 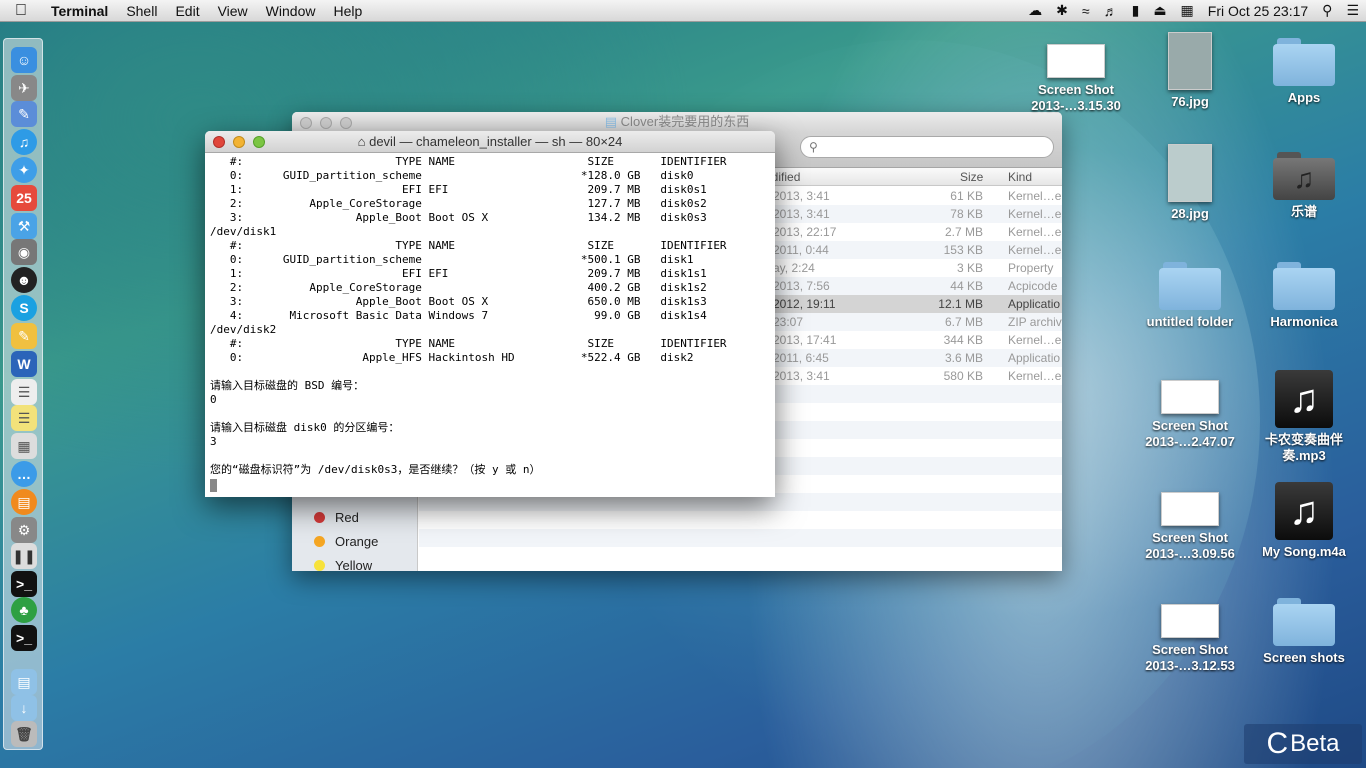 What do you see at coordinates (213, 485) in the screenshot?
I see `terminal-cursor` at bounding box center [213, 485].